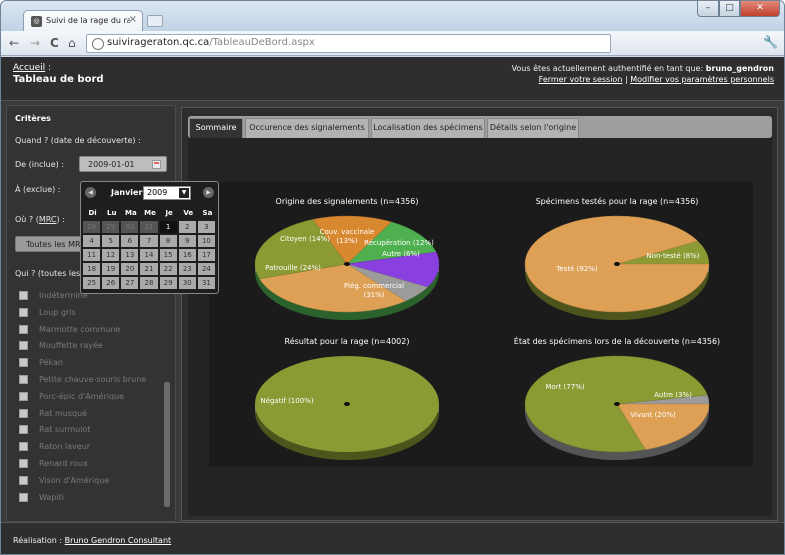 The image size is (785, 555). What do you see at coordinates (83, 21) in the screenshot?
I see `browser-tab: ◎ Suivi de la rage du raton l... ×` at bounding box center [83, 21].